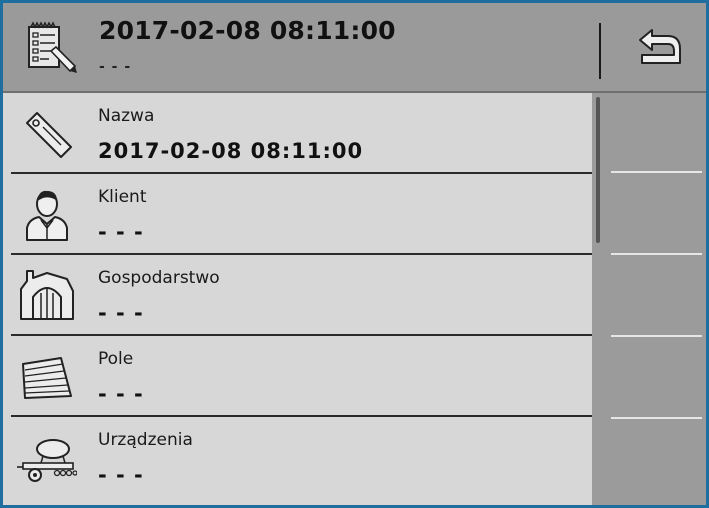  Describe the element at coordinates (297, 376) in the screenshot. I see `field-row-pole: Pole - - -` at that location.